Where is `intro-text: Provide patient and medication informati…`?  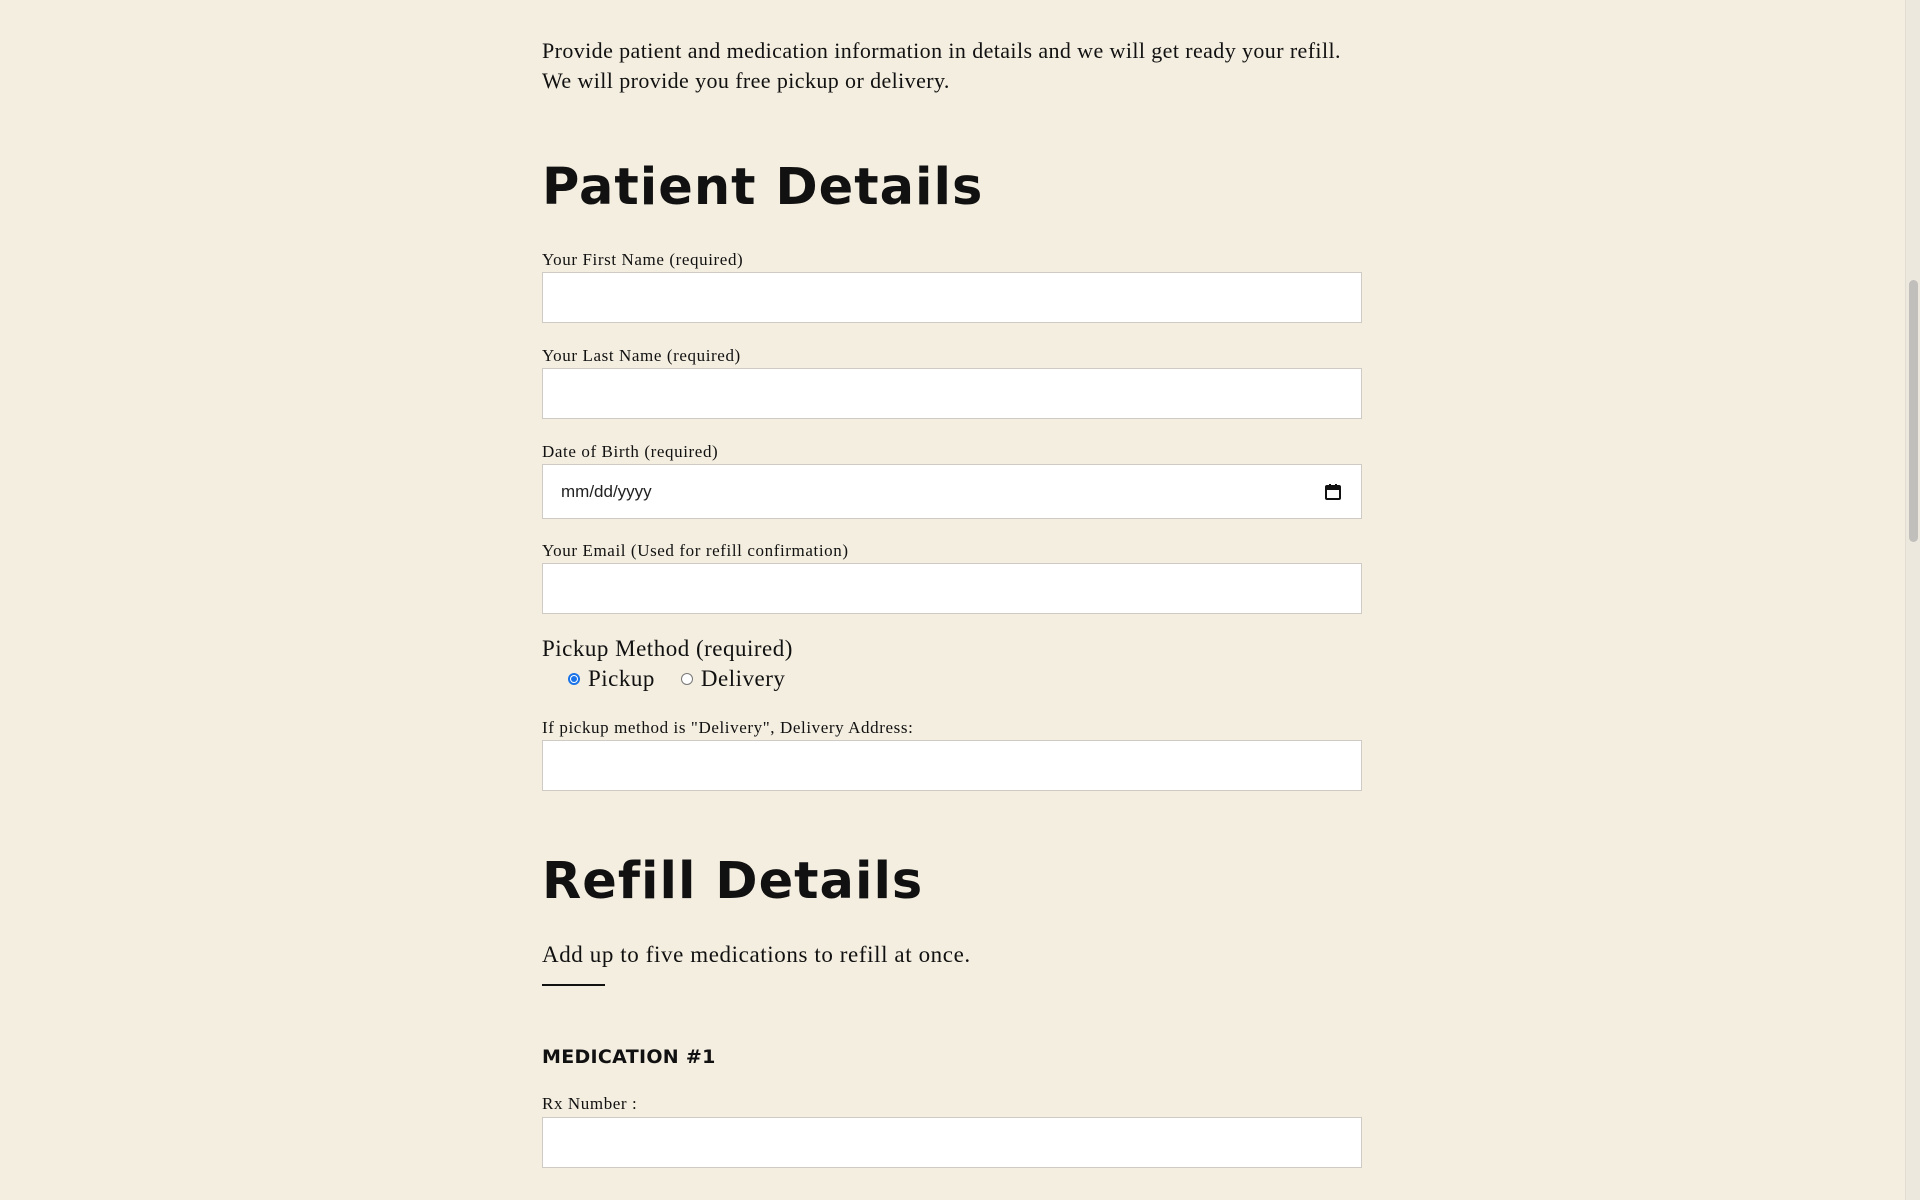 intro-text: Provide patient and medication informati… is located at coordinates (941, 65).